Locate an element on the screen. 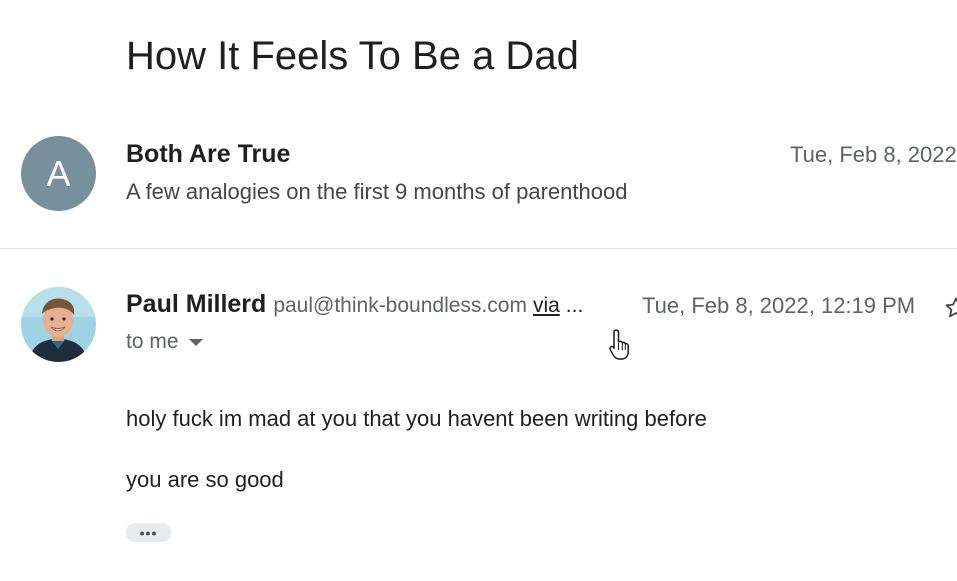 The height and width of the screenshot is (581, 957). avatar is located at coordinates (58, 324).